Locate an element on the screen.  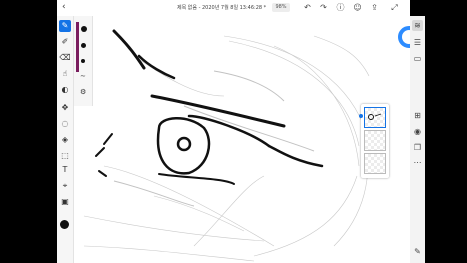
more-icon: ⋯ is located at coordinates (417, 162).